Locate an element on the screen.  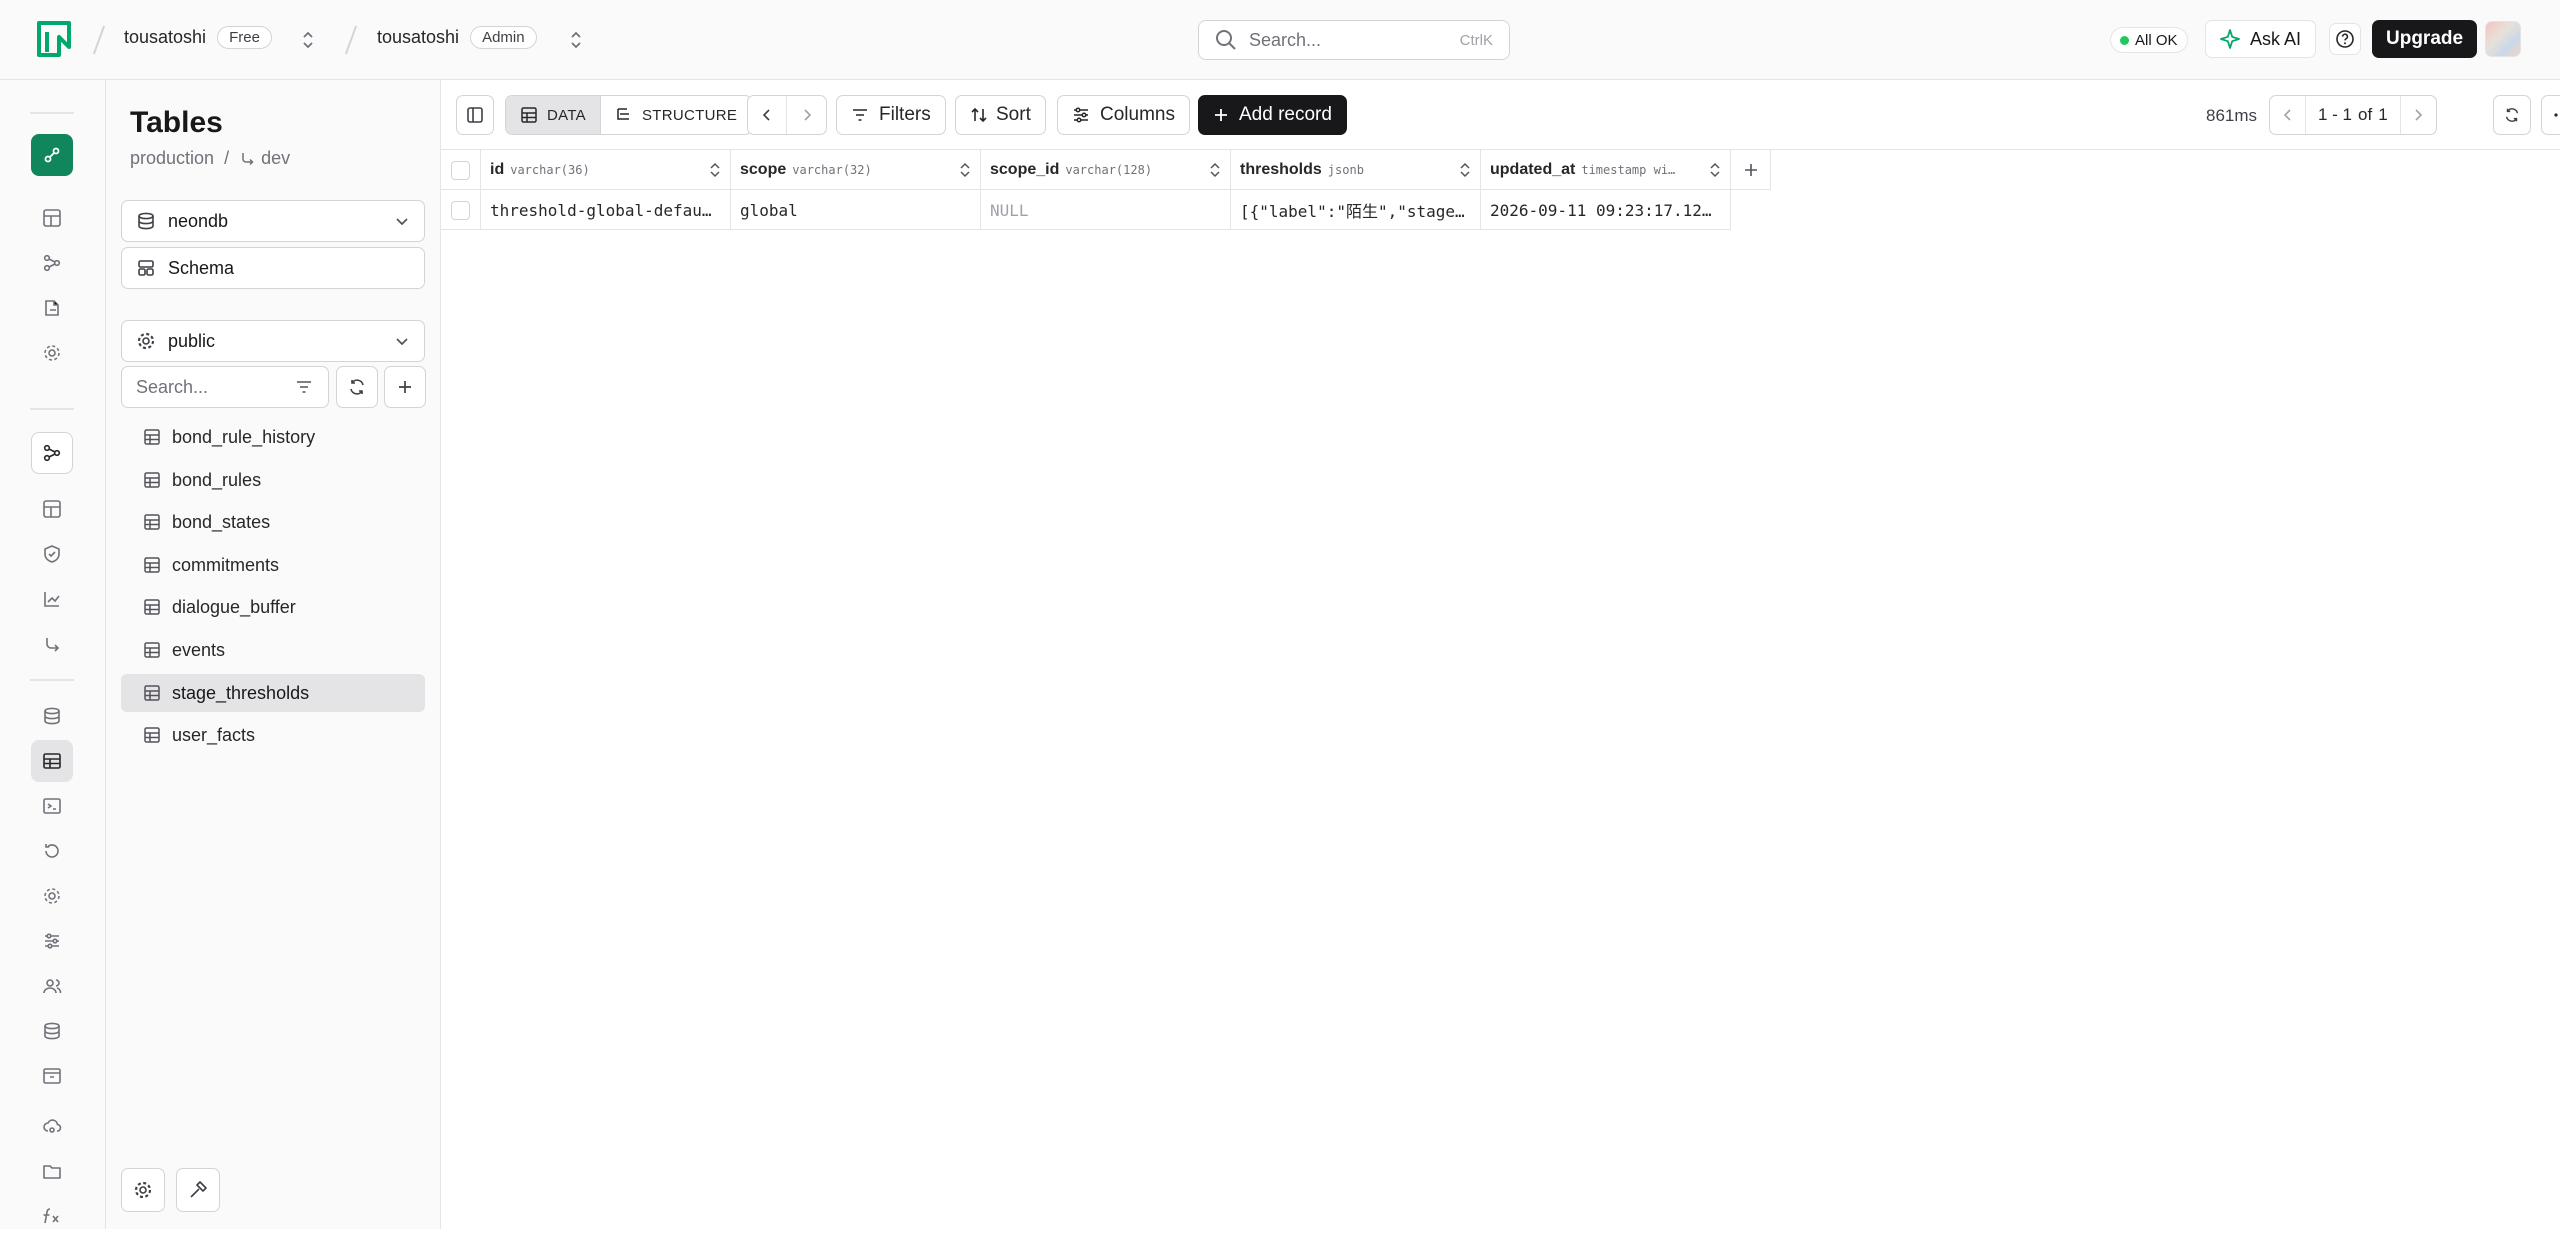
table-list-item: bond_states is located at coordinates (273, 522).